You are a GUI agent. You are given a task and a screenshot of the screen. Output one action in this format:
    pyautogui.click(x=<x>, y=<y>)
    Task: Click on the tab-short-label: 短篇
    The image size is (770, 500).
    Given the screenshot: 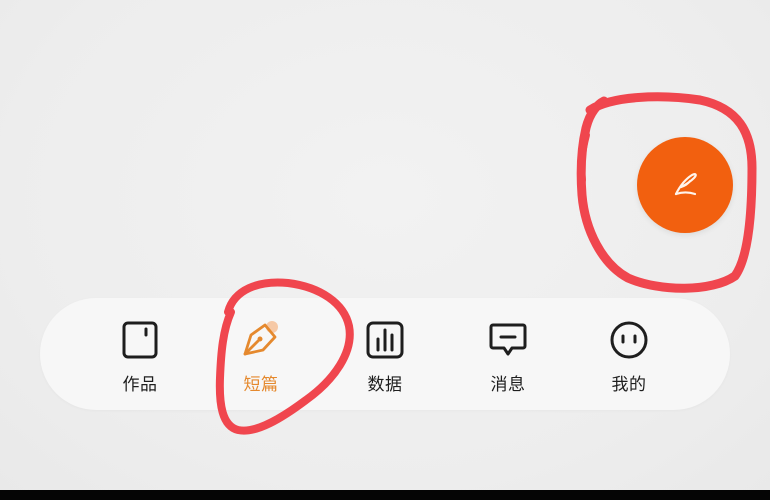 What is the action you would take?
    pyautogui.click(x=261, y=385)
    